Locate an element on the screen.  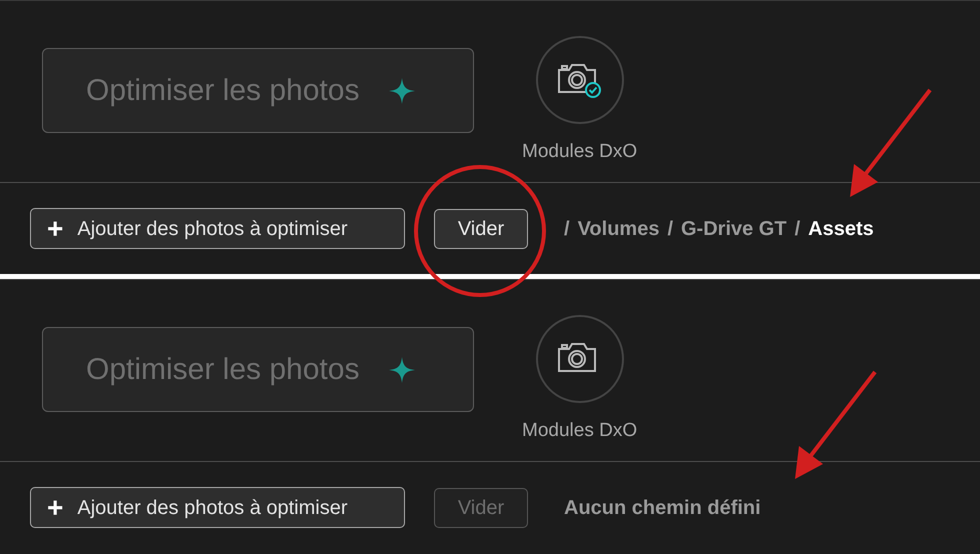
no-path-message: Aucun chemin défini is located at coordinates (662, 508).